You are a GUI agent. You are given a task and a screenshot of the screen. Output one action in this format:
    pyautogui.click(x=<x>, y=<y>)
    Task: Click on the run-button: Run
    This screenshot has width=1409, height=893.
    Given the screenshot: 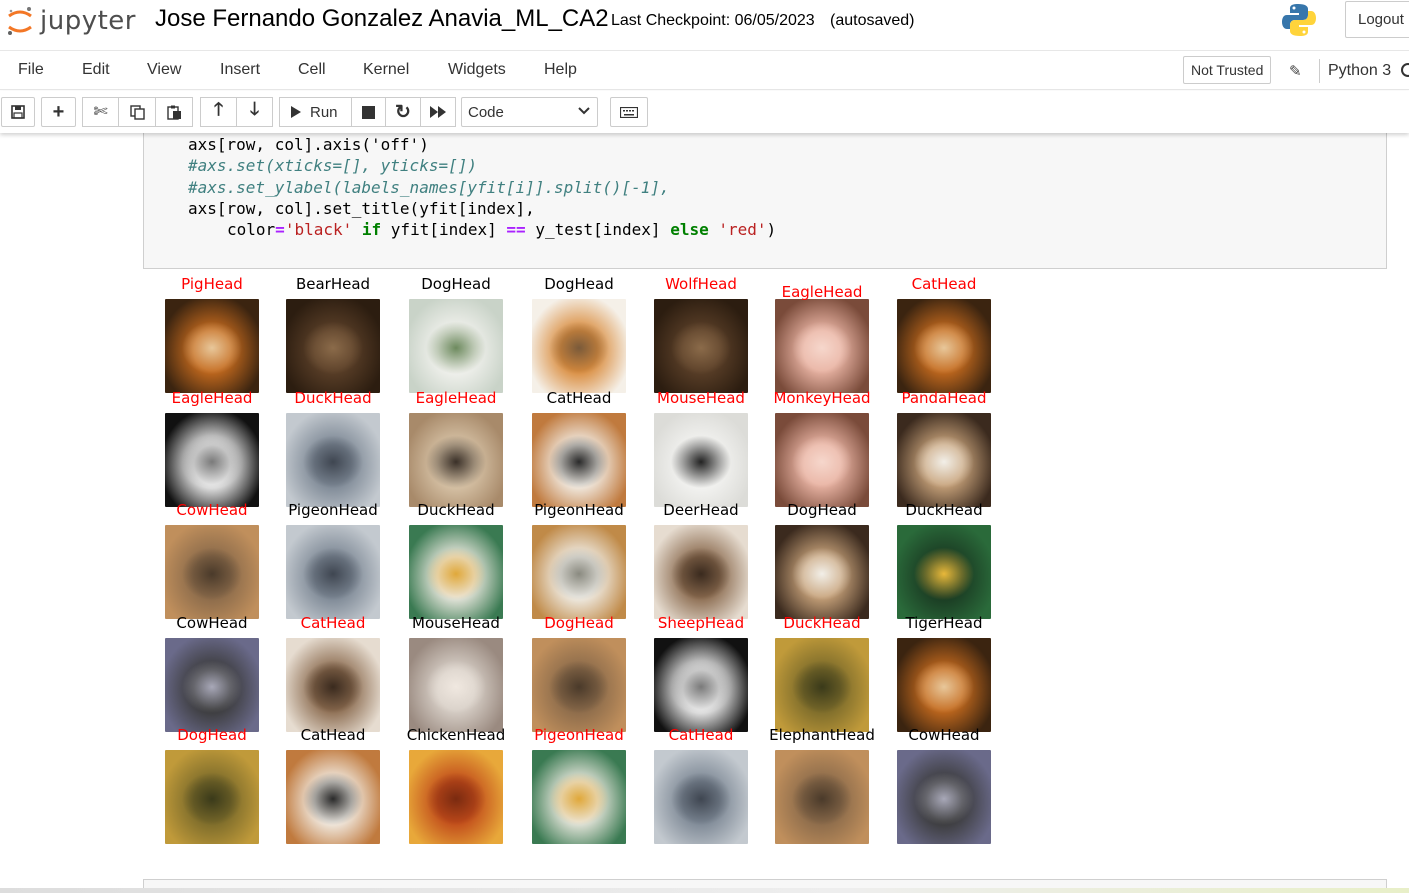 What is the action you would take?
    pyautogui.click(x=315, y=112)
    